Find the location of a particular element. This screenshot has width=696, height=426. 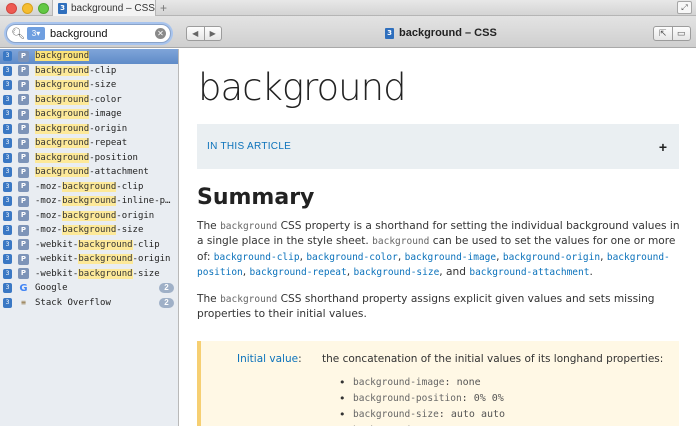

label-suffix: -image is located at coordinates (105, 114).